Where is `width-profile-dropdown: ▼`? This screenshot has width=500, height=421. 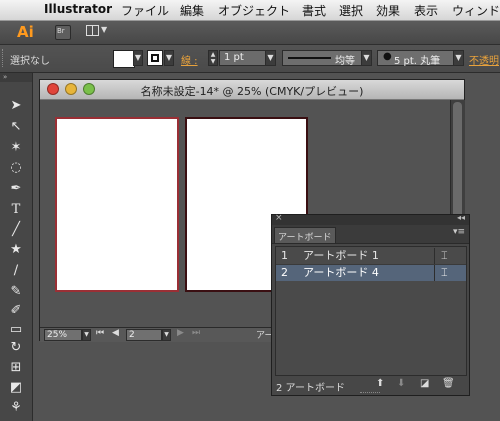
width-profile-dropdown: ▼ is located at coordinates (366, 58).